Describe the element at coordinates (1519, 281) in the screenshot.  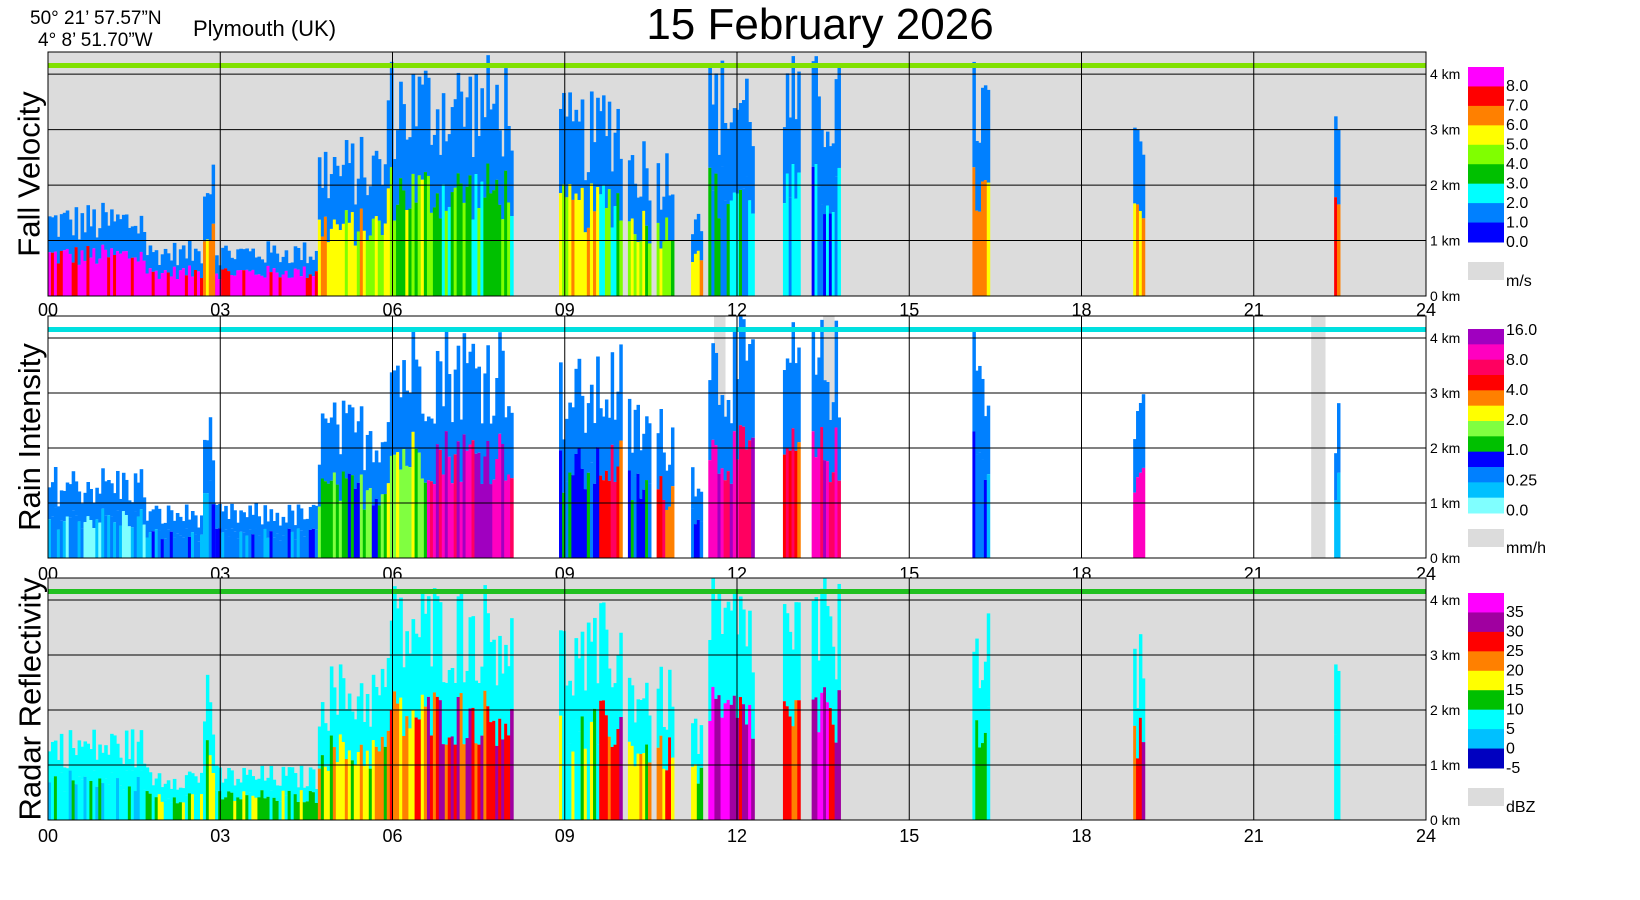
I see `colorbar-unit: m/s` at that location.